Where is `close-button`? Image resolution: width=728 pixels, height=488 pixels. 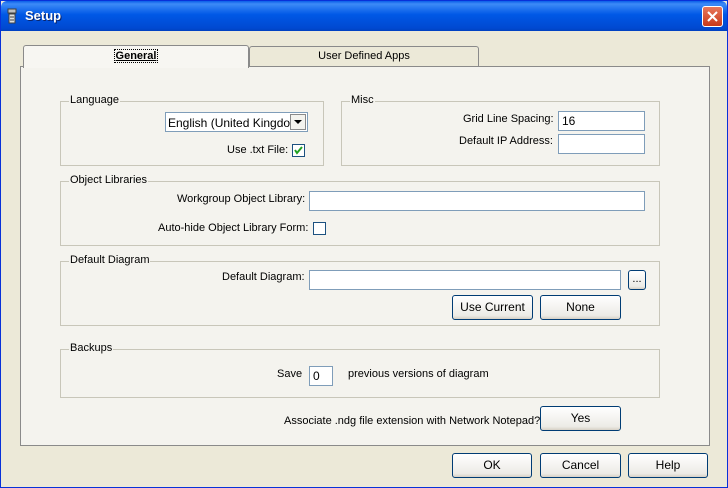
close-button is located at coordinates (712, 16).